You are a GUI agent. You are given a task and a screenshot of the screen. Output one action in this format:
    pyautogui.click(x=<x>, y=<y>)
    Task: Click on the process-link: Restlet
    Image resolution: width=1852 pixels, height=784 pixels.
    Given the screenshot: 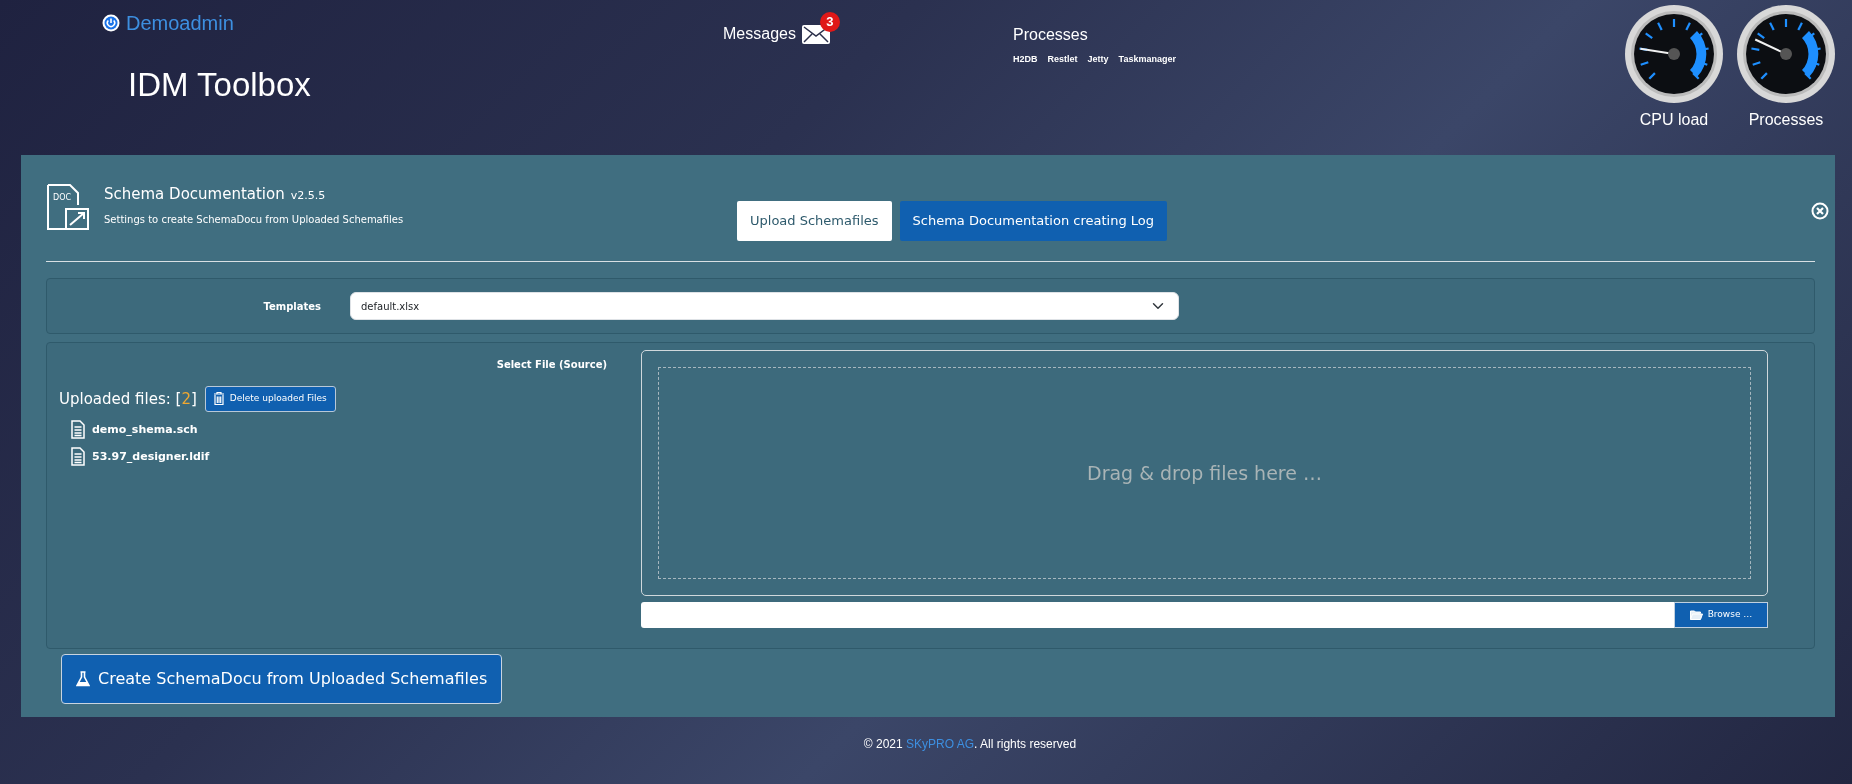 What is the action you would take?
    pyautogui.click(x=1062, y=60)
    